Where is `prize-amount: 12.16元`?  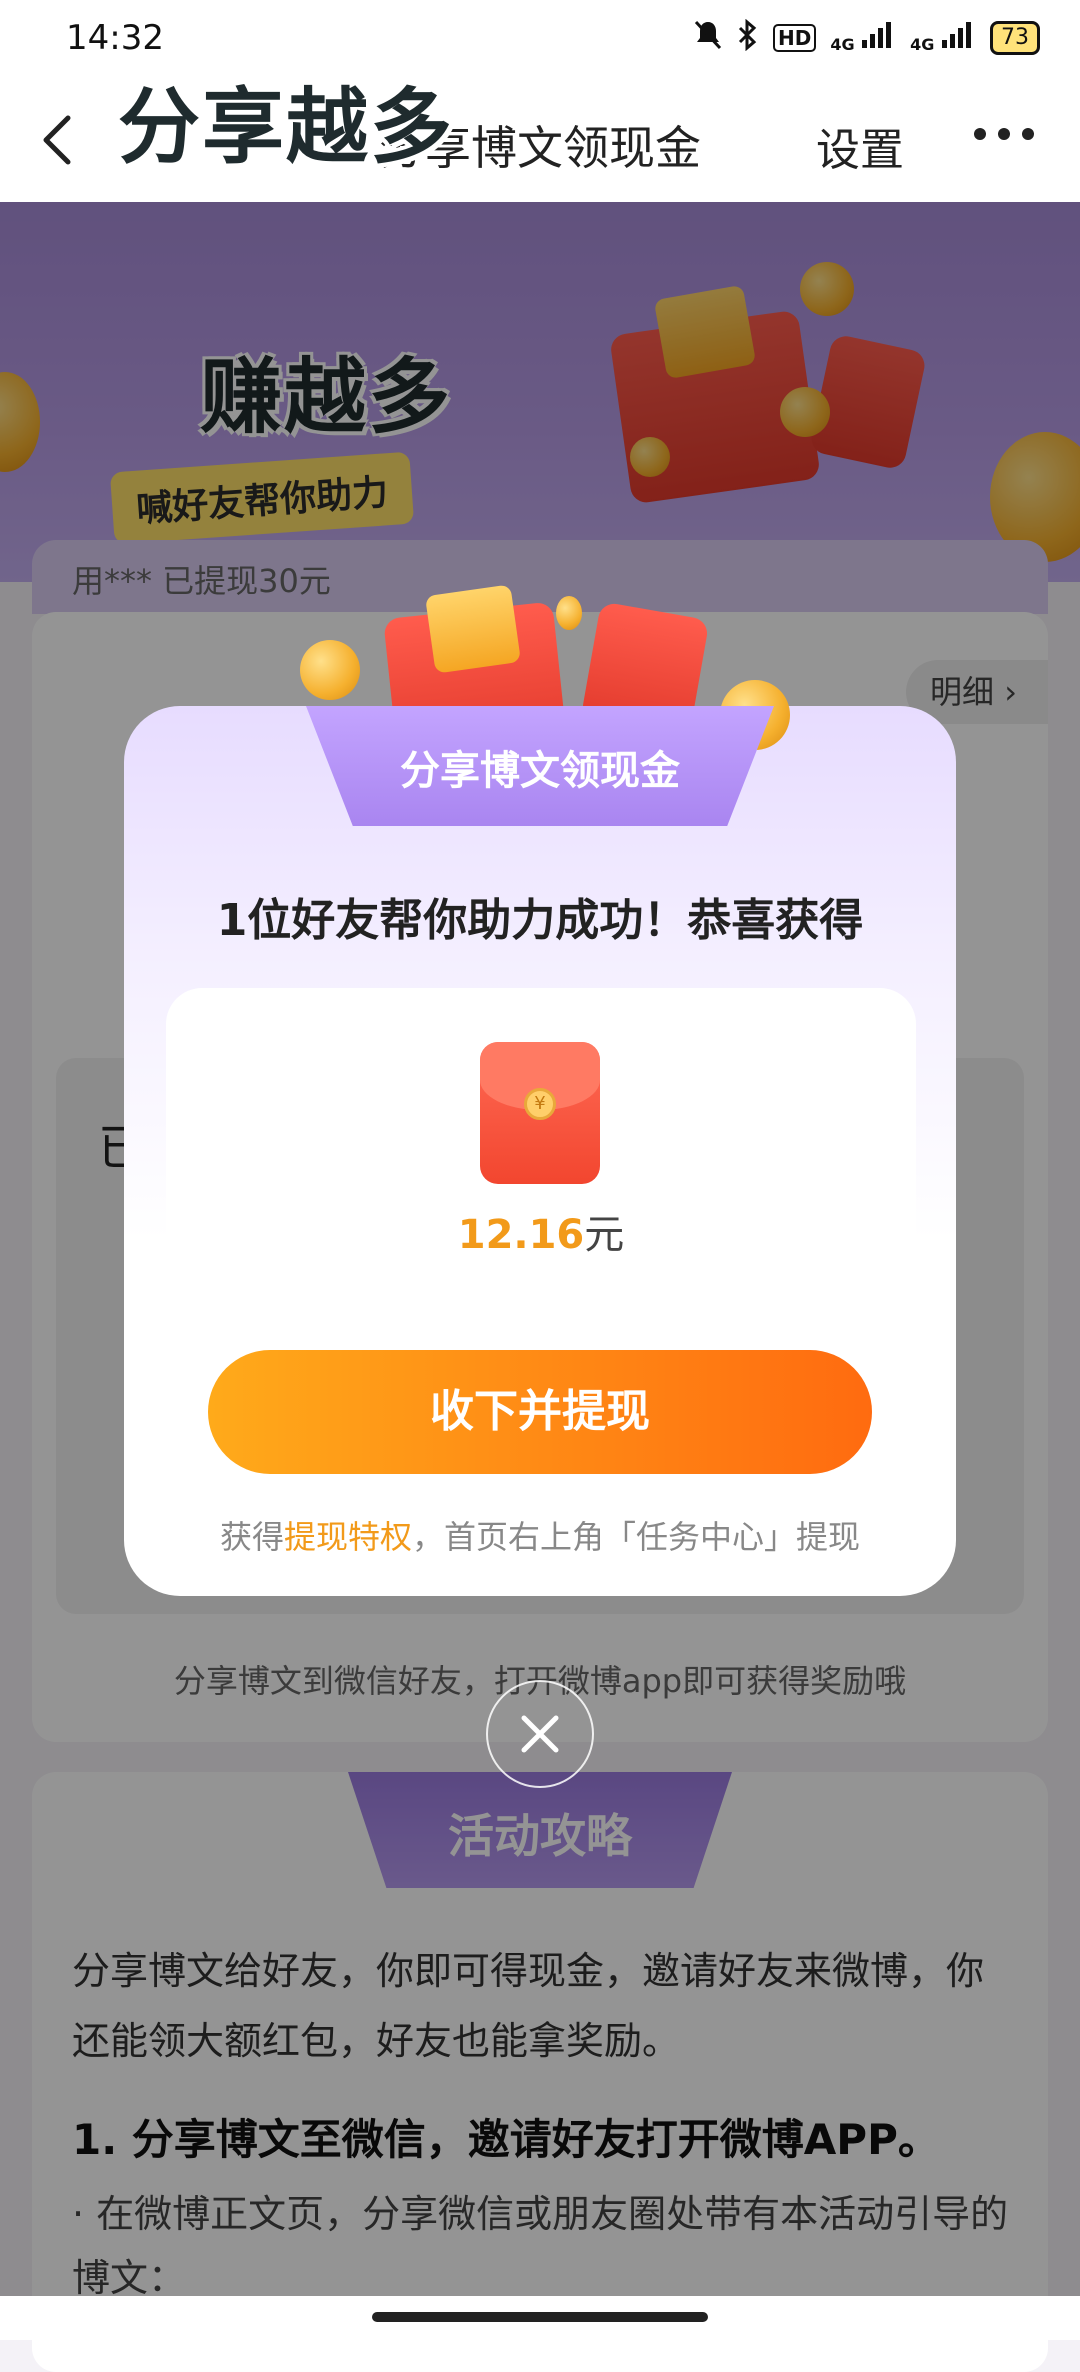 prize-amount: 12.16元 is located at coordinates (541, 1231).